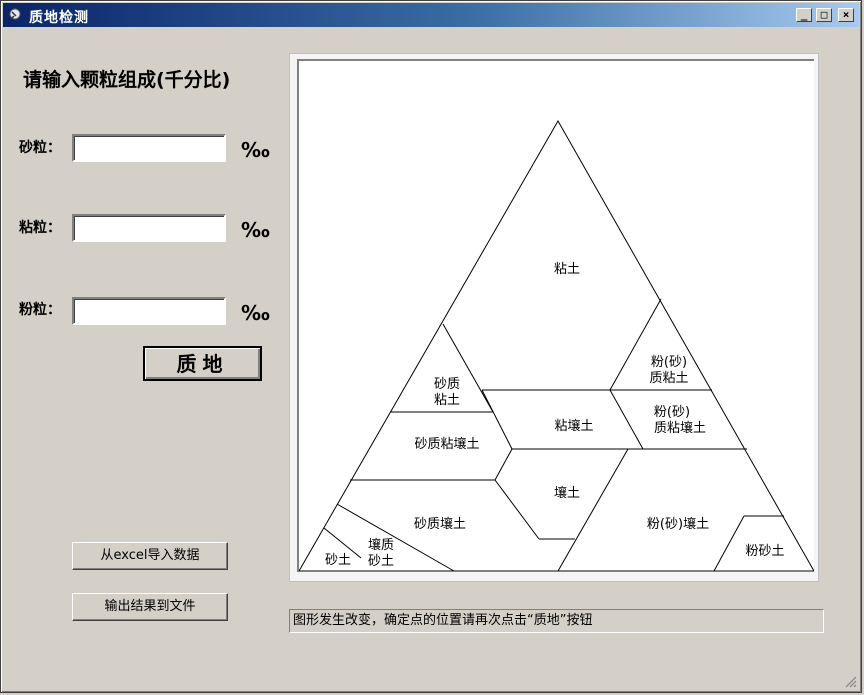 The height and width of the screenshot is (695, 864). I want to click on region-label-loam: 壤土, so click(567, 493).